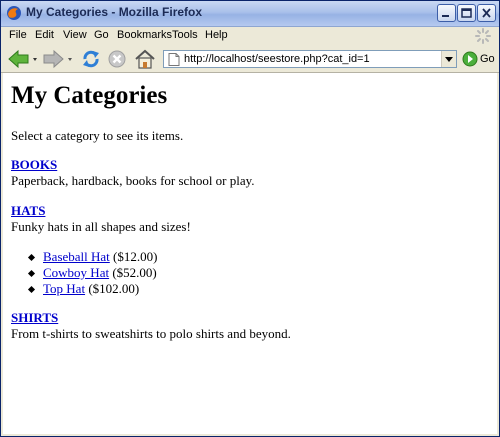 The height and width of the screenshot is (437, 500). I want to click on reload-button, so click(91, 59).